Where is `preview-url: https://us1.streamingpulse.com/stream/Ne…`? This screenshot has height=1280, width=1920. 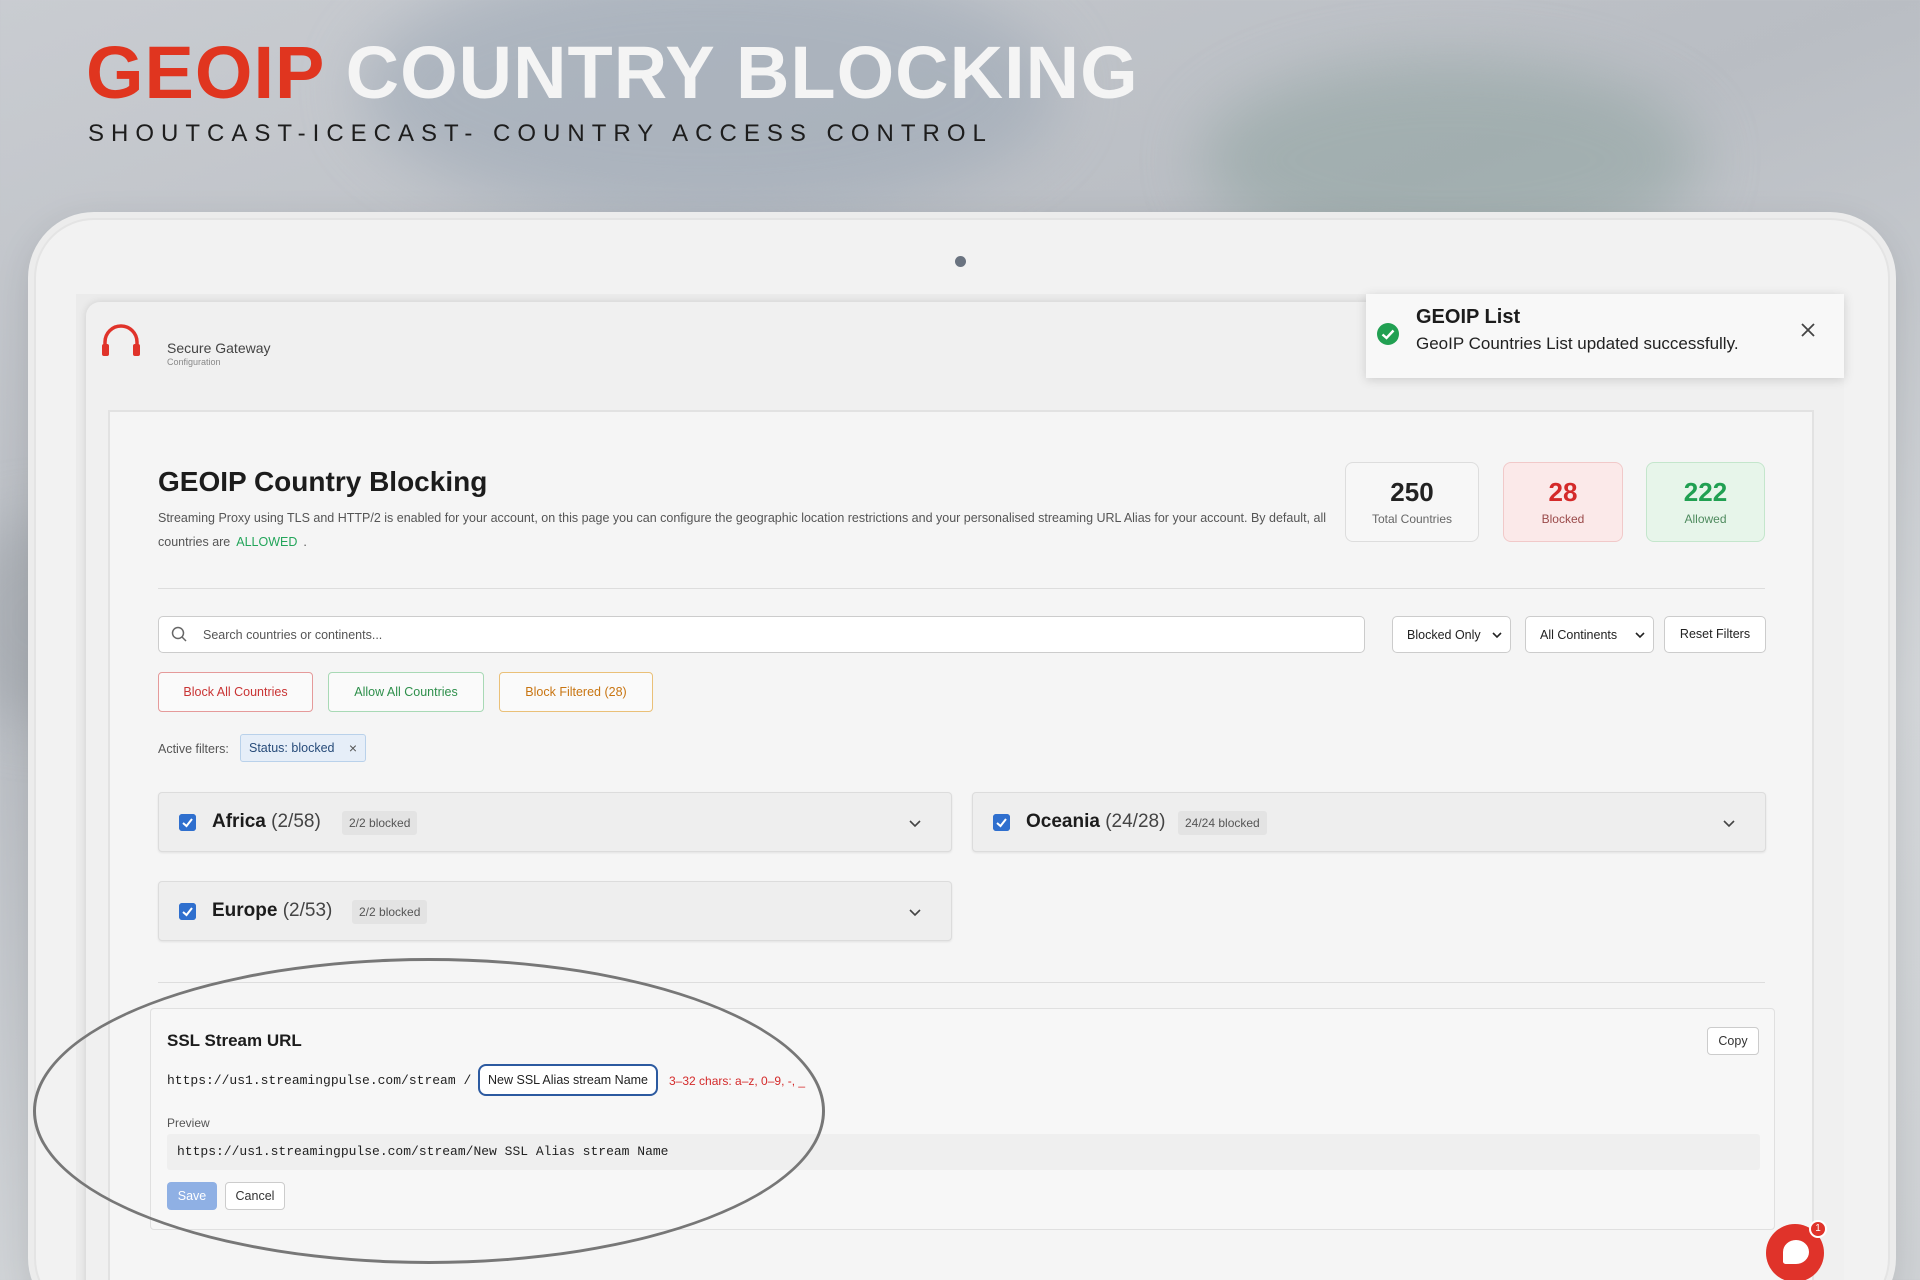 preview-url: https://us1.streamingpulse.com/stream/Ne… is located at coordinates (963, 1152).